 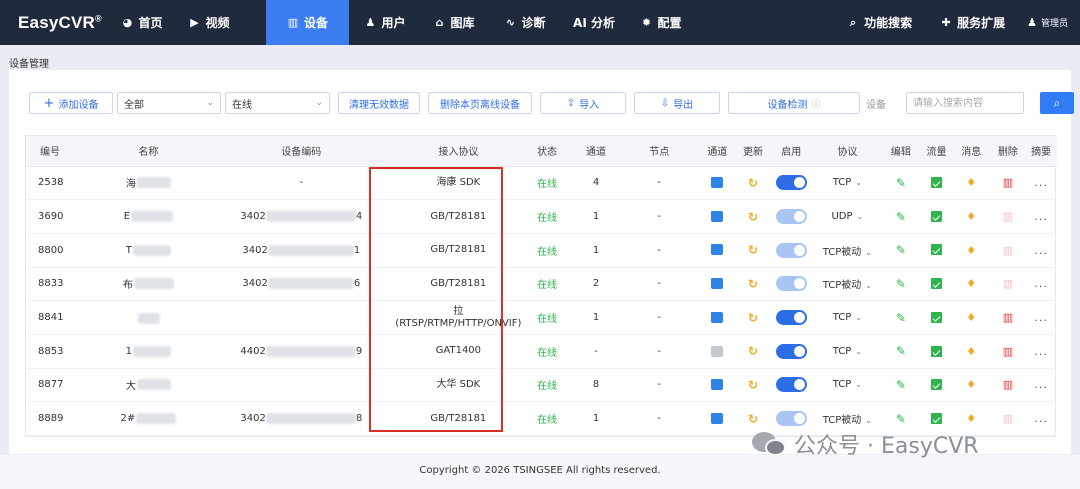 What do you see at coordinates (525, 22) in the screenshot?
I see `nav-item-diagnose: ∿ 诊断` at bounding box center [525, 22].